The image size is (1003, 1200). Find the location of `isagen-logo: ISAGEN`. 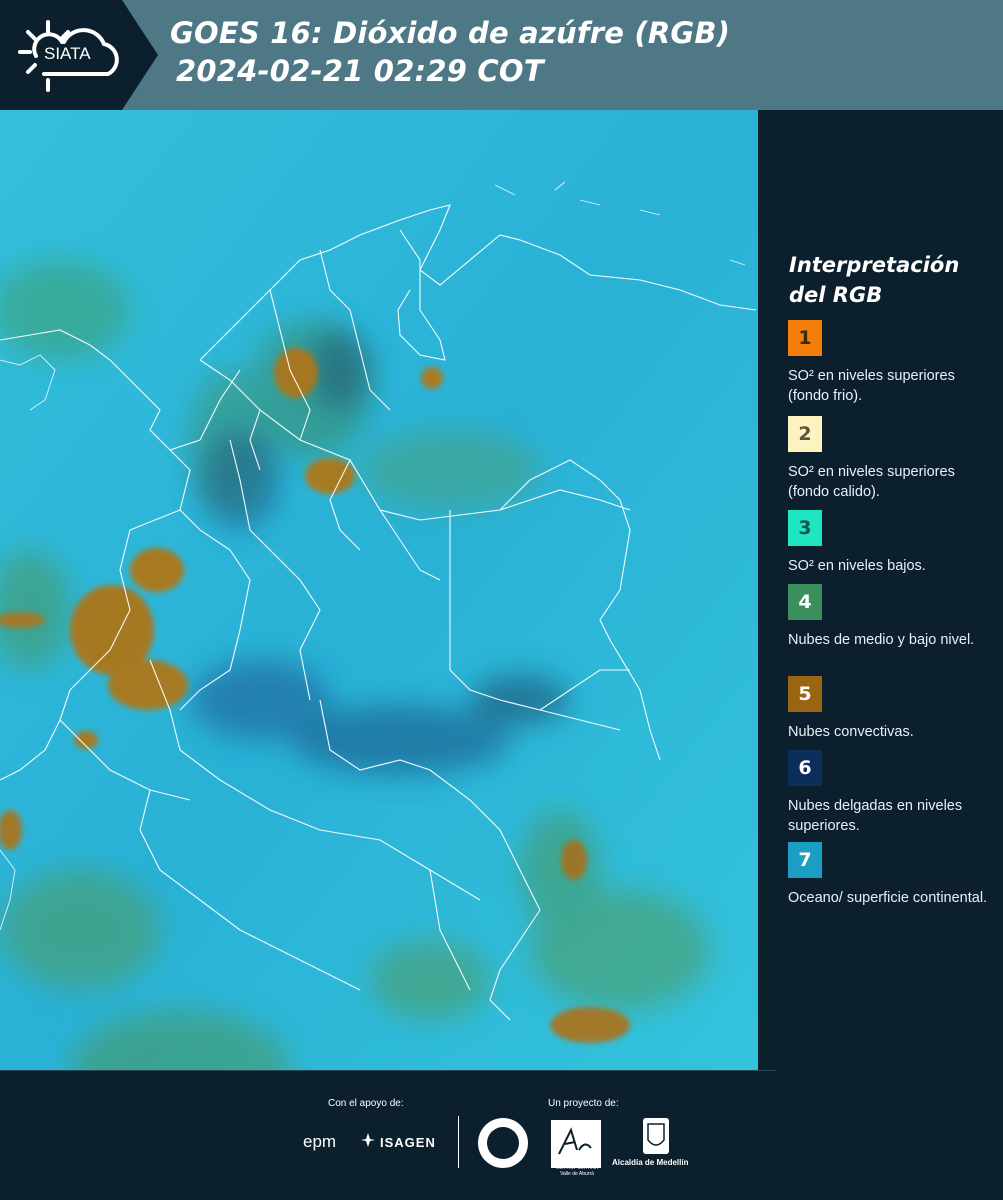

isagen-logo: ISAGEN is located at coordinates (408, 1142).